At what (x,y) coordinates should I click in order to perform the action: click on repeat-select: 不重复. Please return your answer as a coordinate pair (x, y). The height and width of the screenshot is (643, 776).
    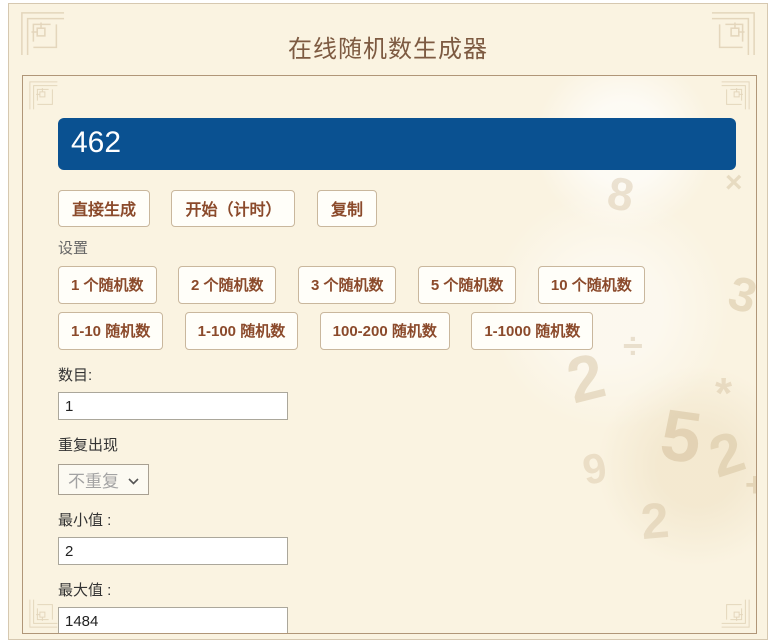
    Looking at the image, I should click on (103, 479).